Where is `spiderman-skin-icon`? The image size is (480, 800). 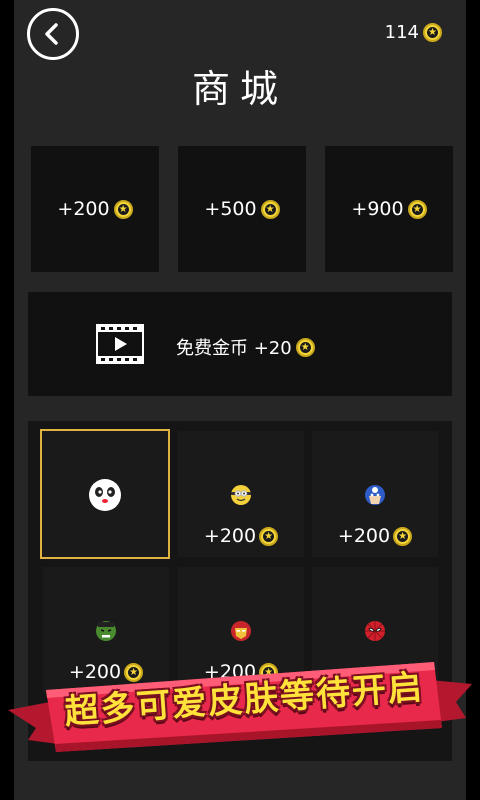
spiderman-skin-icon is located at coordinates (375, 631).